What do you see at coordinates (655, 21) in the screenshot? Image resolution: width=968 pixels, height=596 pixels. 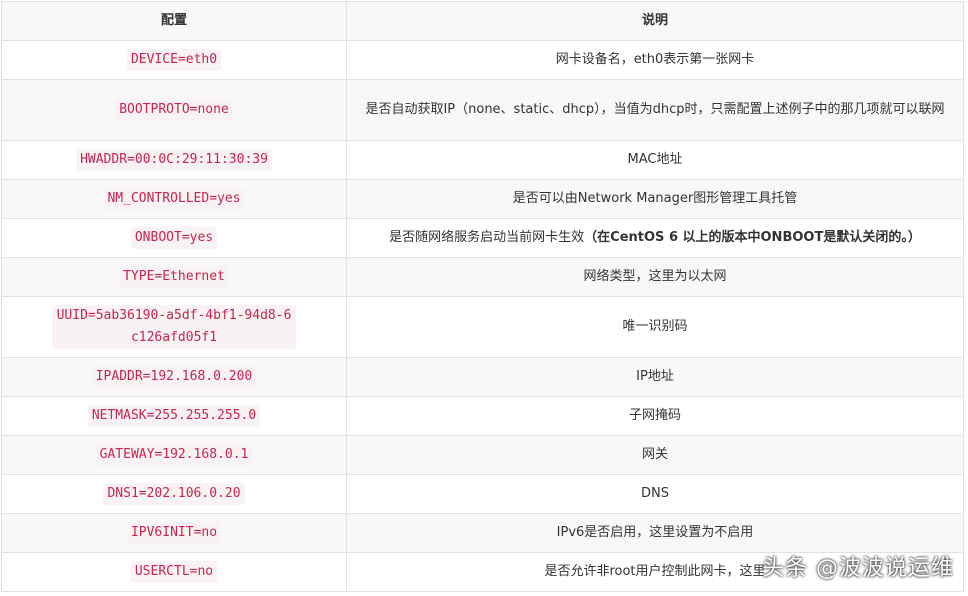 I see `header-description: 说明` at bounding box center [655, 21].